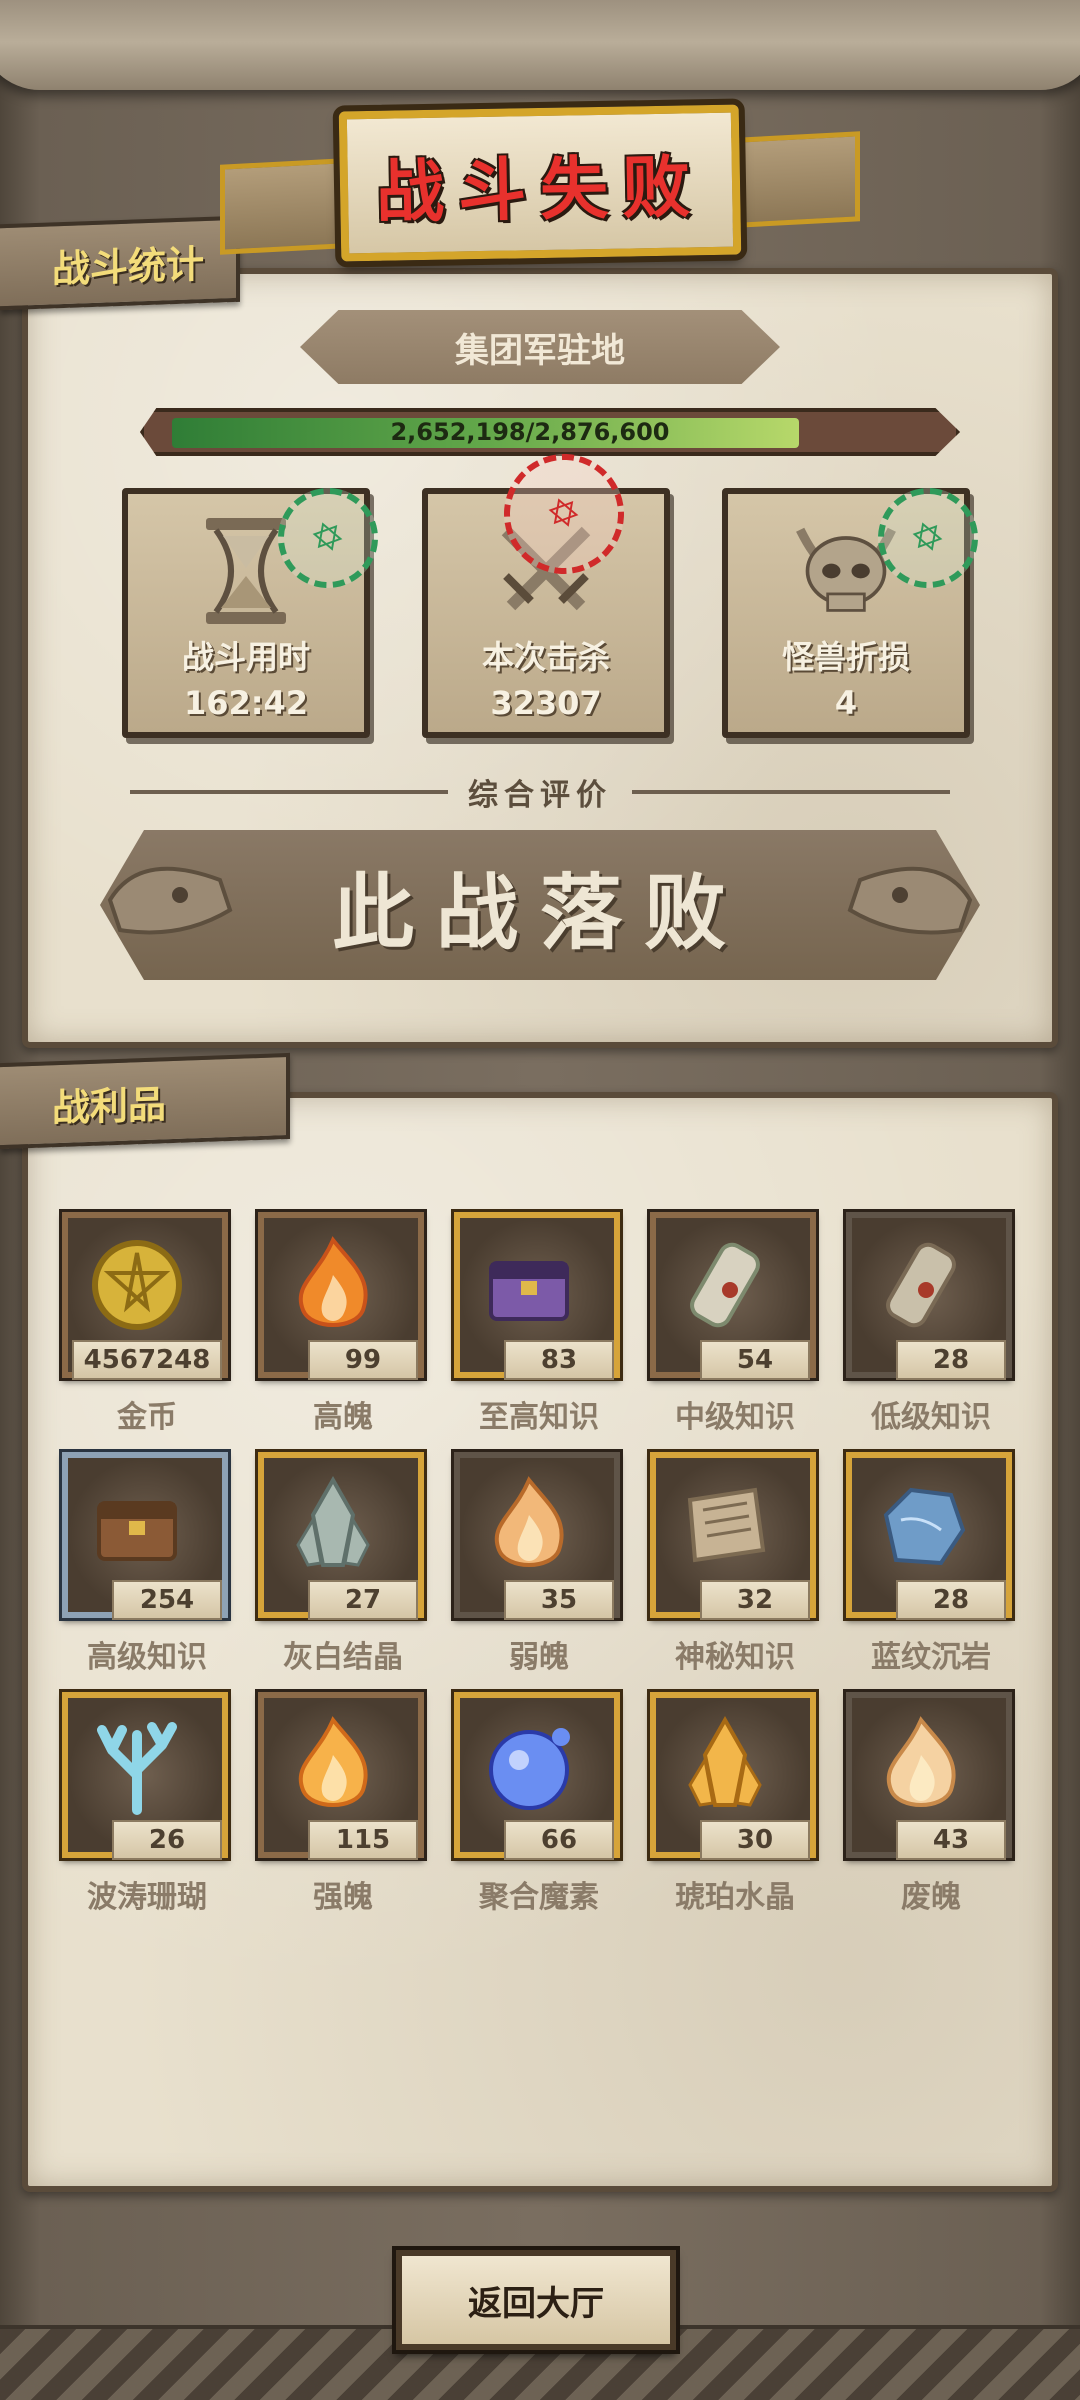 Image resolution: width=1080 pixels, height=2400 pixels. Describe the element at coordinates (921, 1525) in the screenshot. I see `blue-rock-icon` at that location.